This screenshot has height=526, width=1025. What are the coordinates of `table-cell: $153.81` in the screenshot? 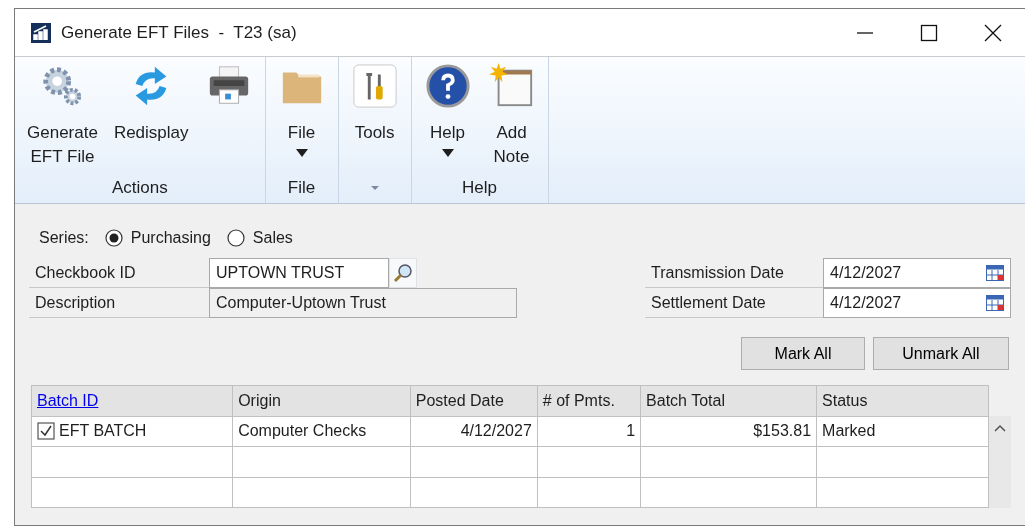 It's located at (782, 431).